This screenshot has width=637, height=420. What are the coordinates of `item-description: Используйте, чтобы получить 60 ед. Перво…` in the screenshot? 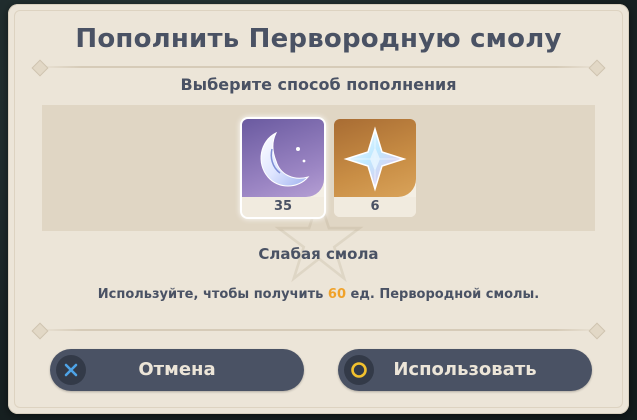 It's located at (318, 294).